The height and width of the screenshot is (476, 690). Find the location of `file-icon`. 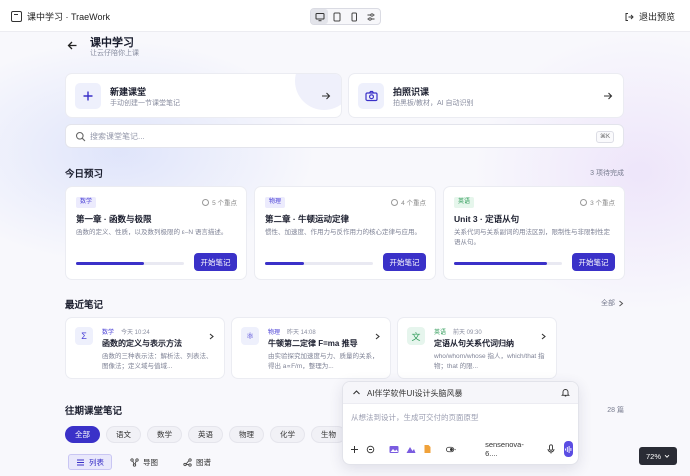

file-icon is located at coordinates (427, 449).